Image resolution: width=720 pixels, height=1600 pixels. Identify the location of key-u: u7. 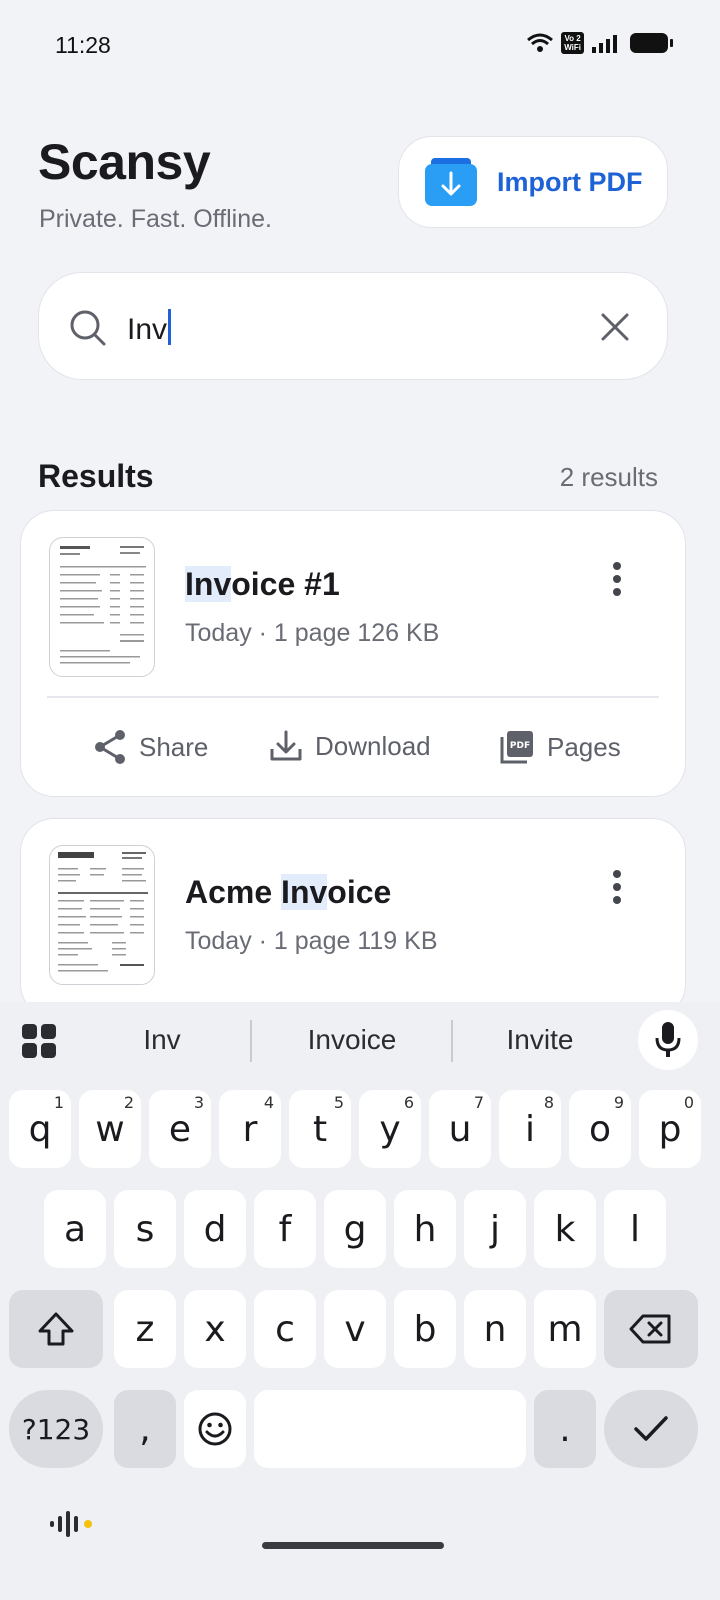
(460, 1129).